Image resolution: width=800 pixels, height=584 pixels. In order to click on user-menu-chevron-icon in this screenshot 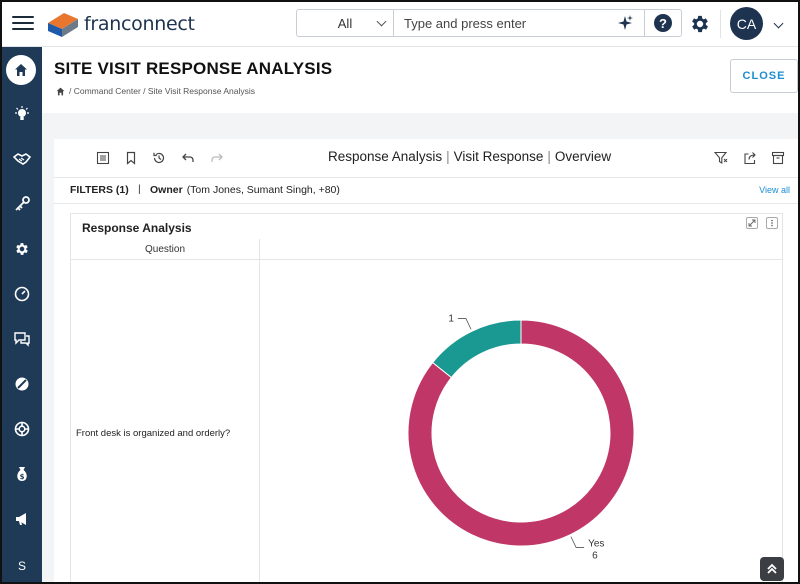, I will do `click(778, 23)`.